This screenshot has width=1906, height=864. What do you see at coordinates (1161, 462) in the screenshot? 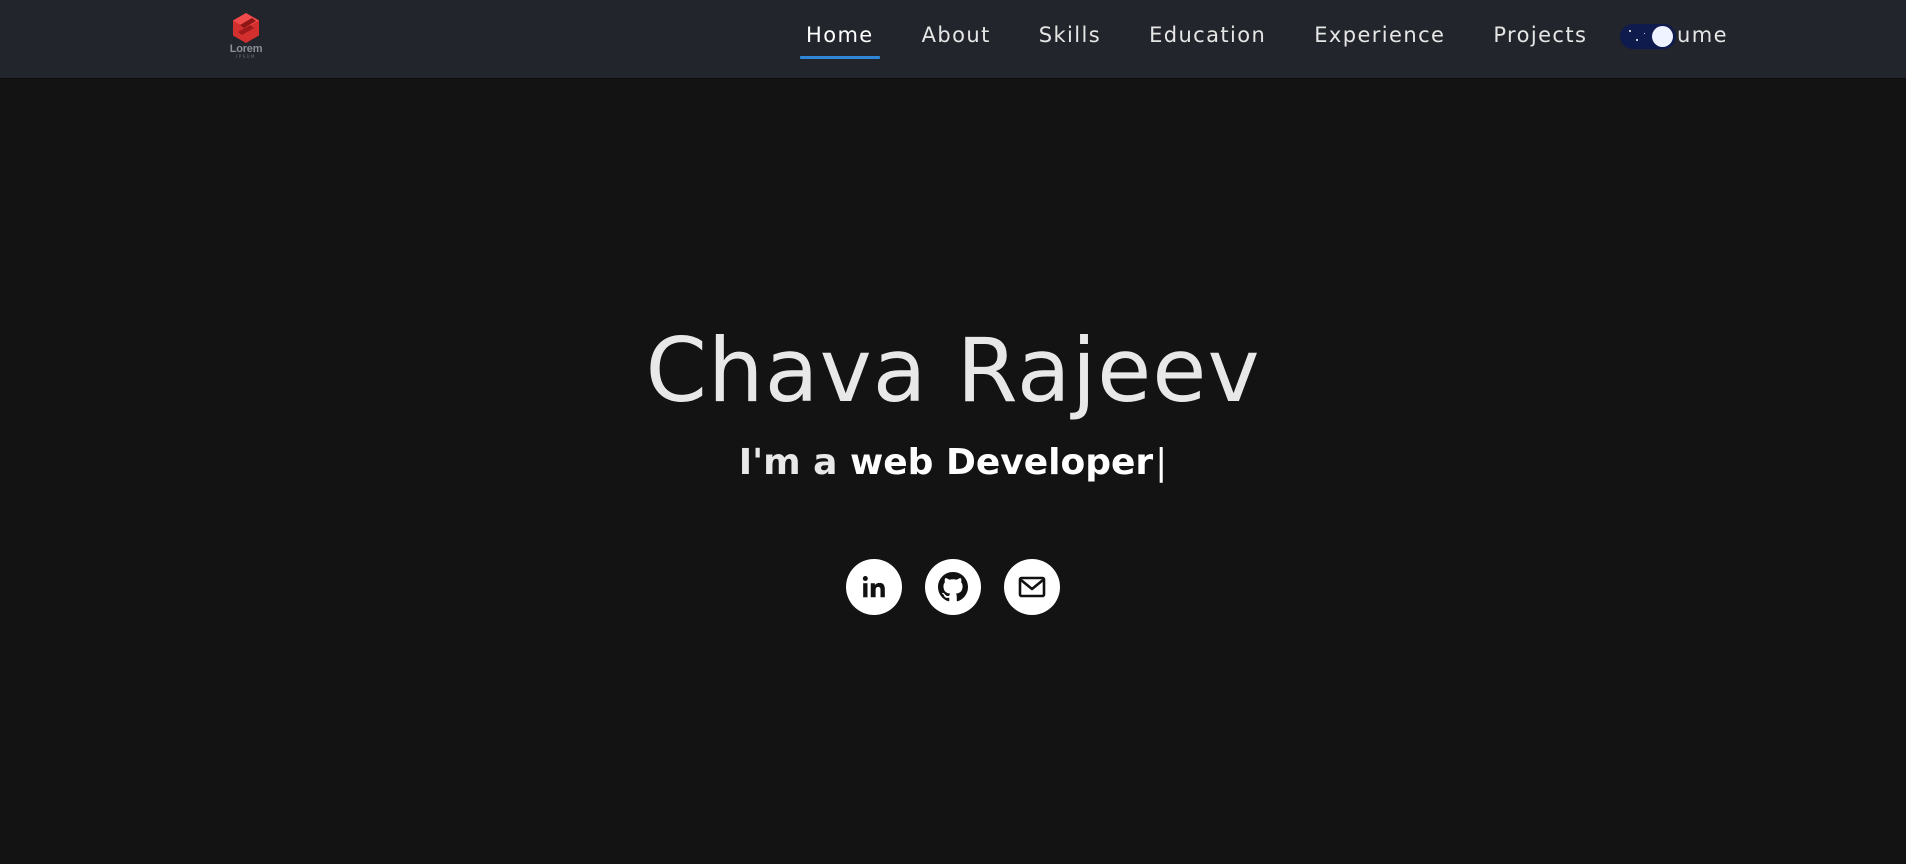
I see `typing-cursor: |` at bounding box center [1161, 462].